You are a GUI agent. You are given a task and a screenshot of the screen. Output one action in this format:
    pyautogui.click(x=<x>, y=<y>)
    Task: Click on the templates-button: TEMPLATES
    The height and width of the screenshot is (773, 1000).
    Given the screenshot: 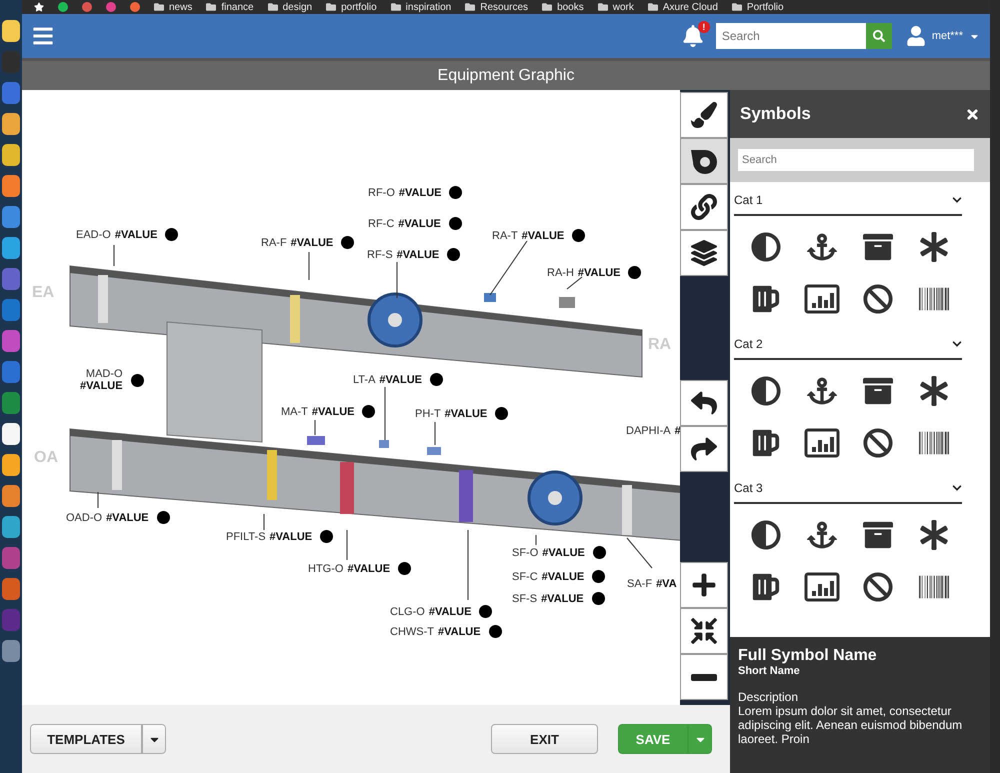 What is the action you would take?
    pyautogui.click(x=86, y=739)
    